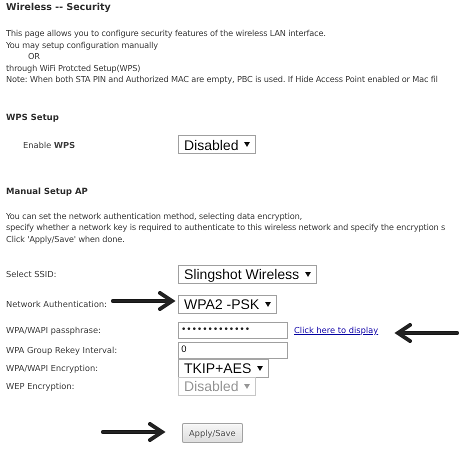  I want to click on section-heading: Manual Setup AP, so click(47, 191).